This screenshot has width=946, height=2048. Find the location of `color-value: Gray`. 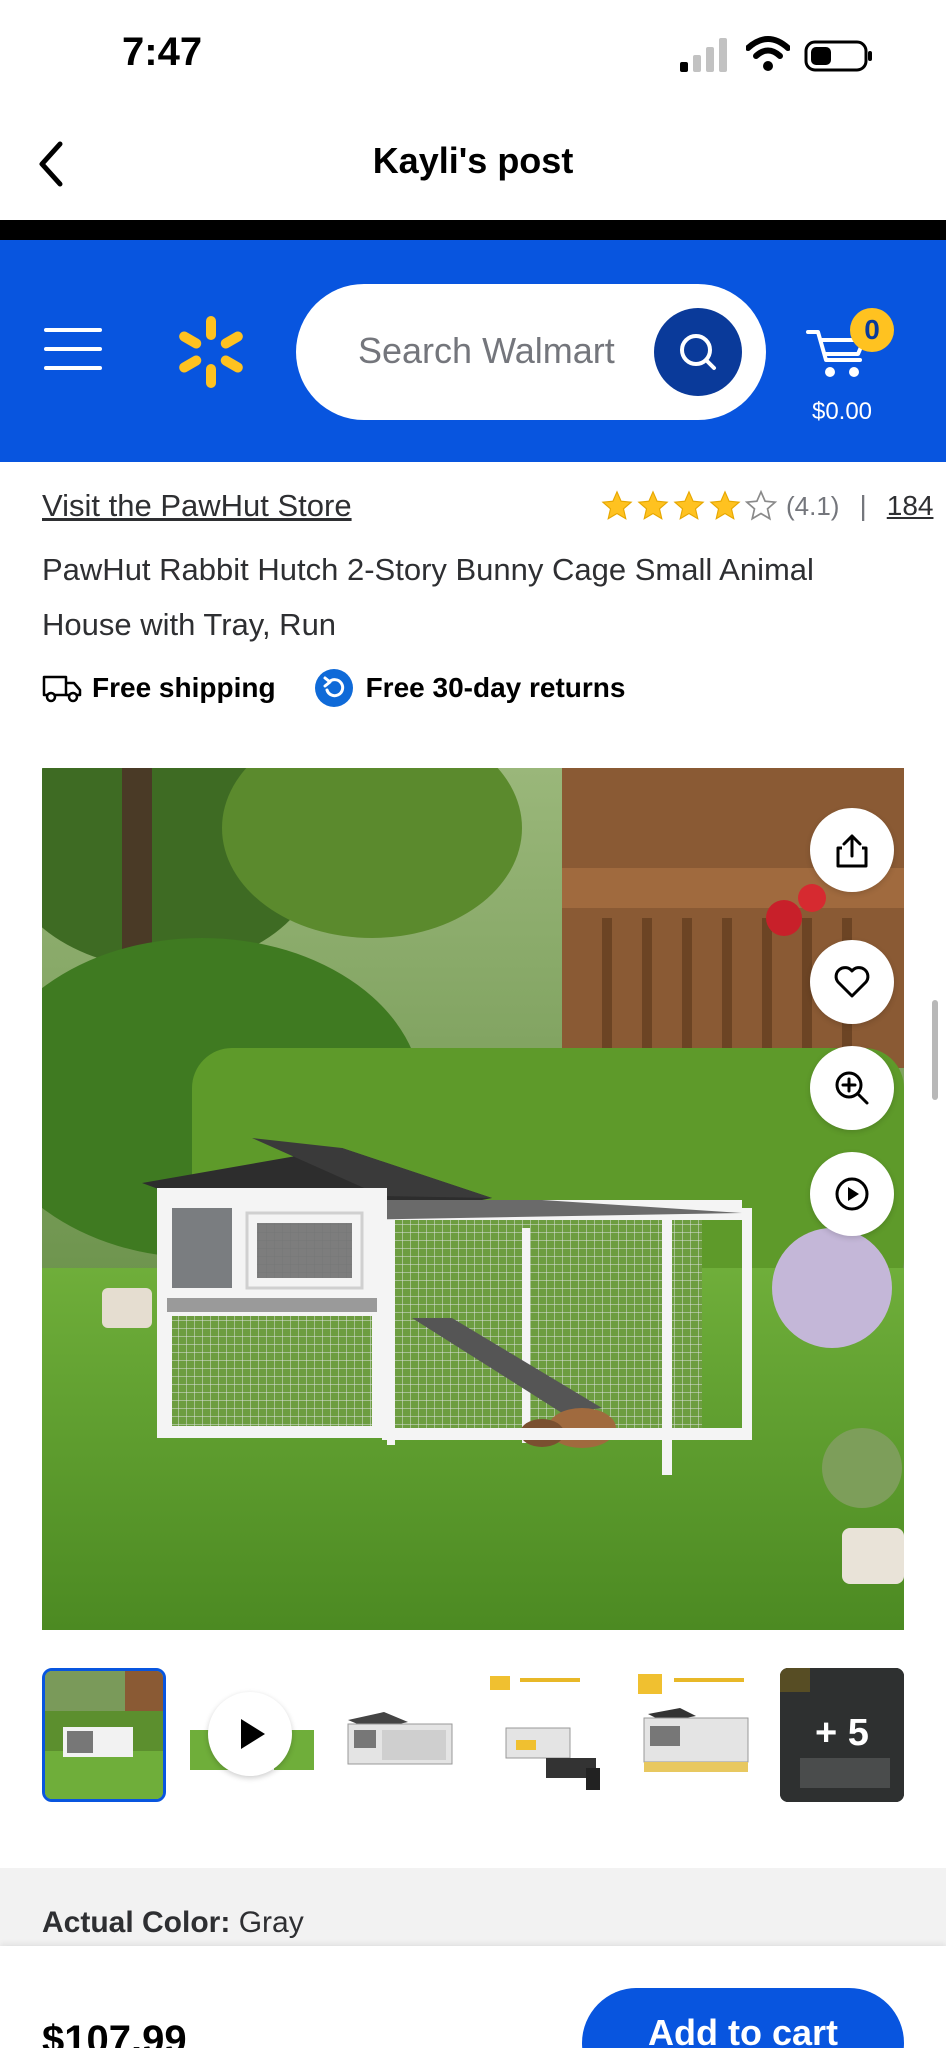

color-value: Gray is located at coordinates (271, 1922).